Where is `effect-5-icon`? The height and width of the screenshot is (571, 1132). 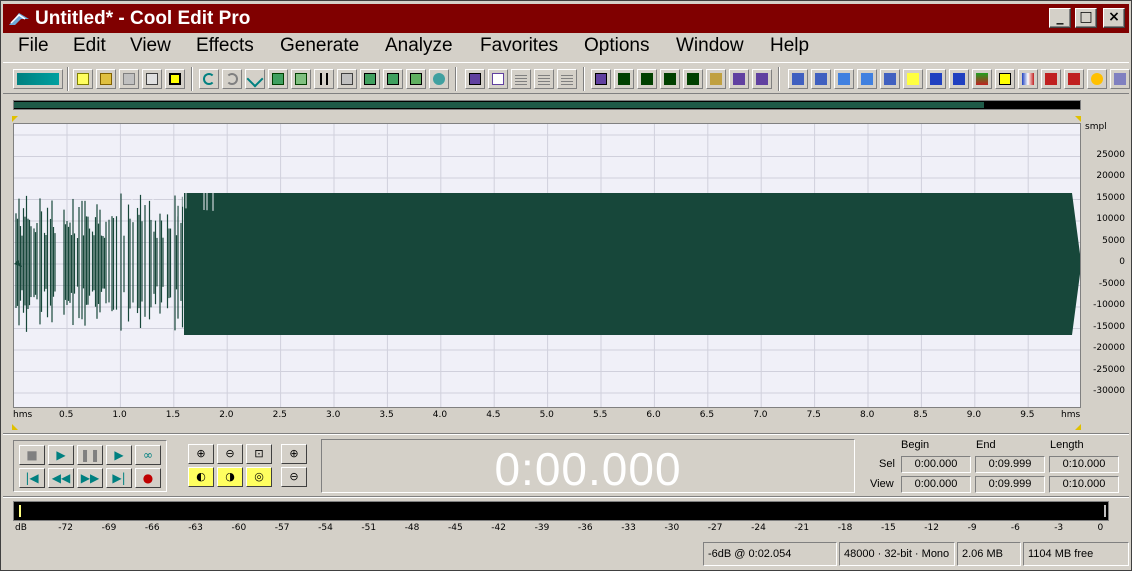
effect-5-icon is located at coordinates (890, 79).